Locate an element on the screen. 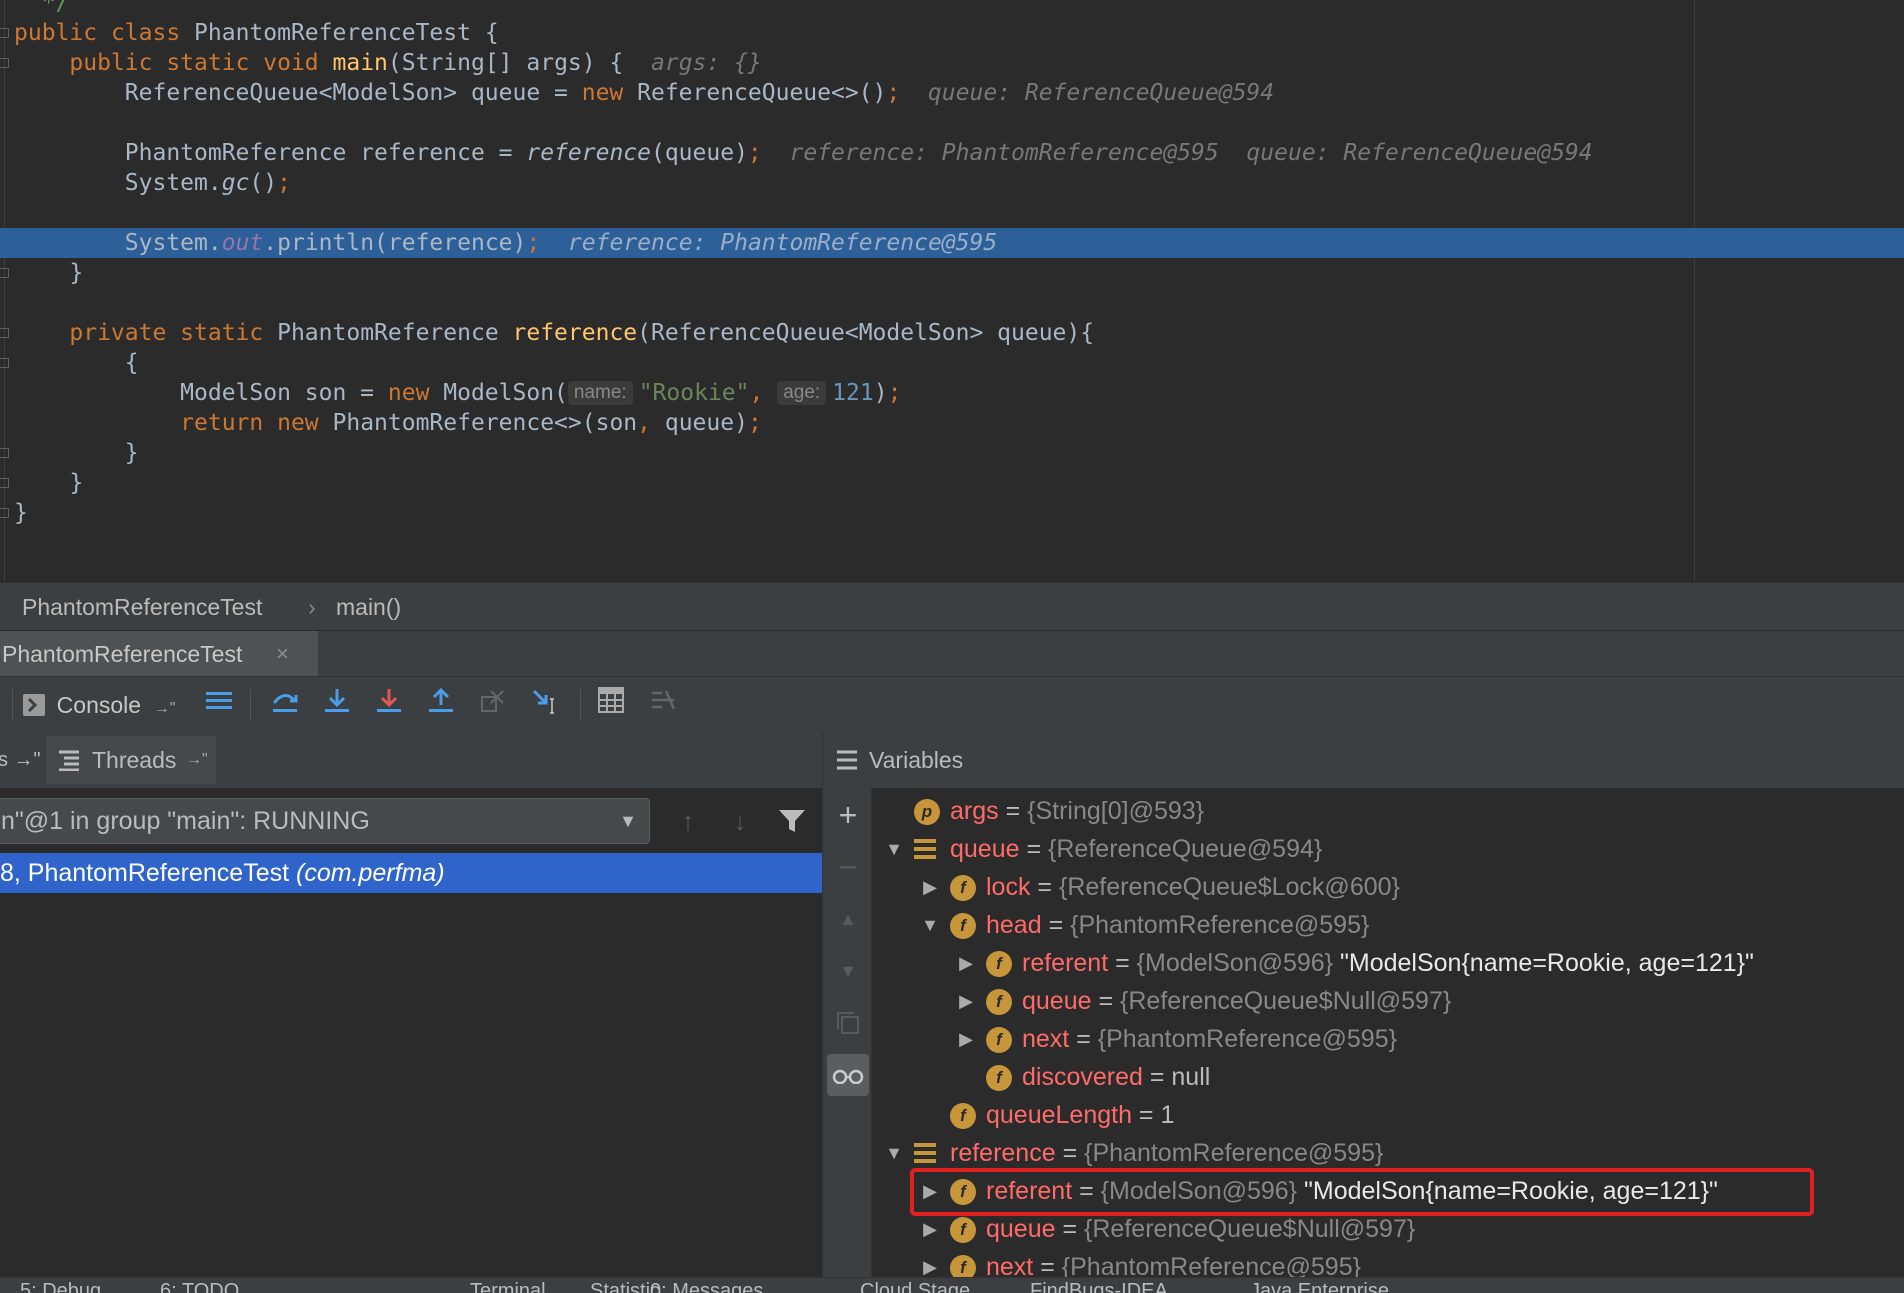  code-text: { is located at coordinates (76, 363).